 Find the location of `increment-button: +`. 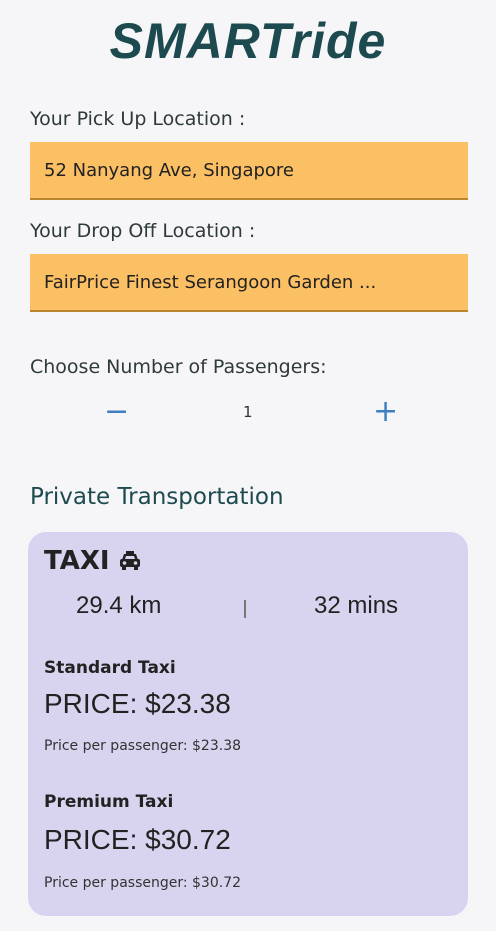

increment-button: + is located at coordinates (385, 412).